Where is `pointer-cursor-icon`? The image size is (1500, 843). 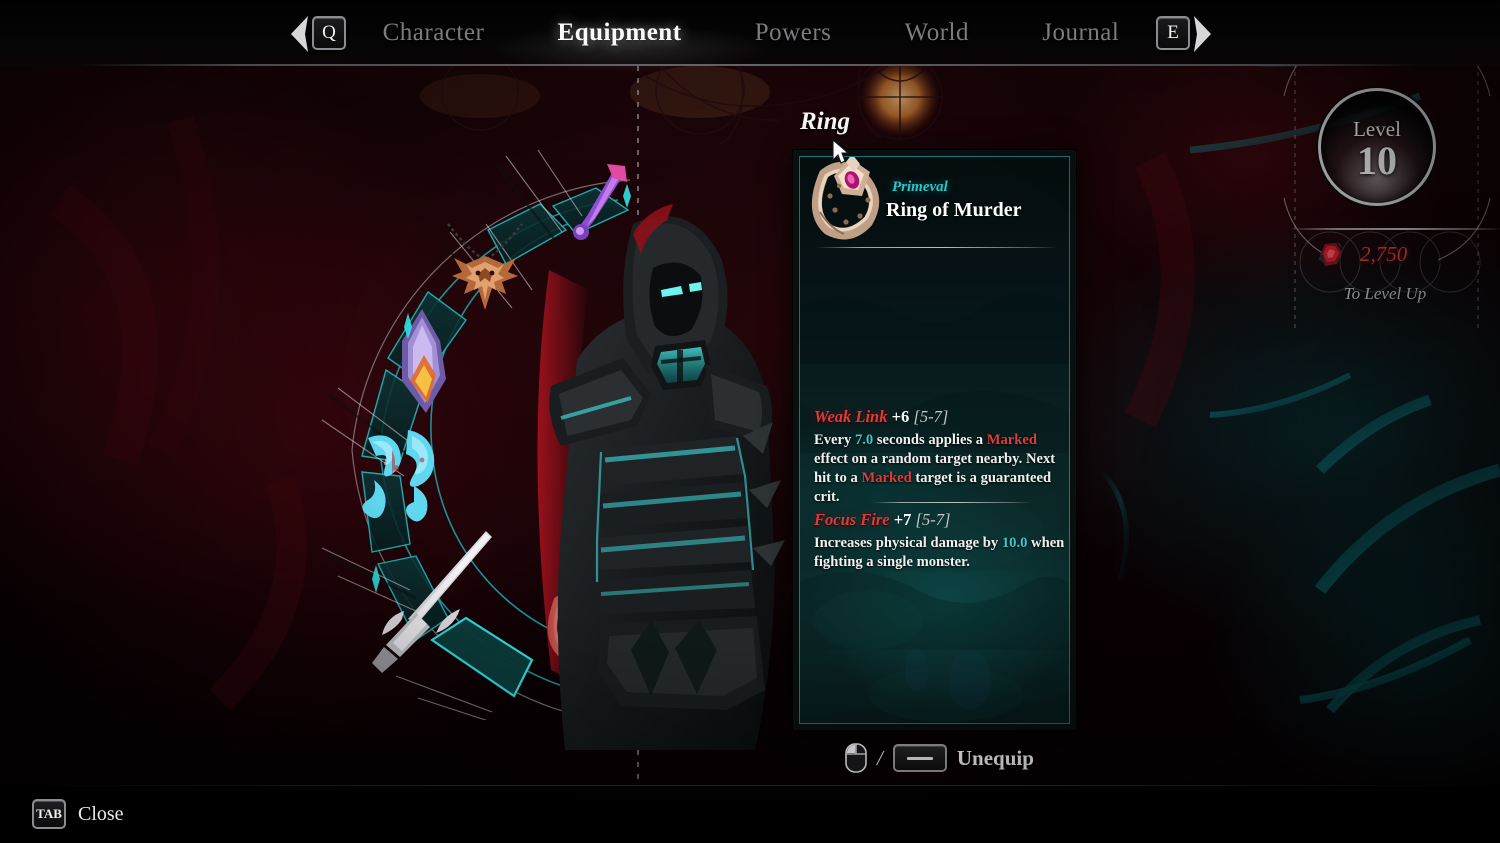 pointer-cursor-icon is located at coordinates (841, 154).